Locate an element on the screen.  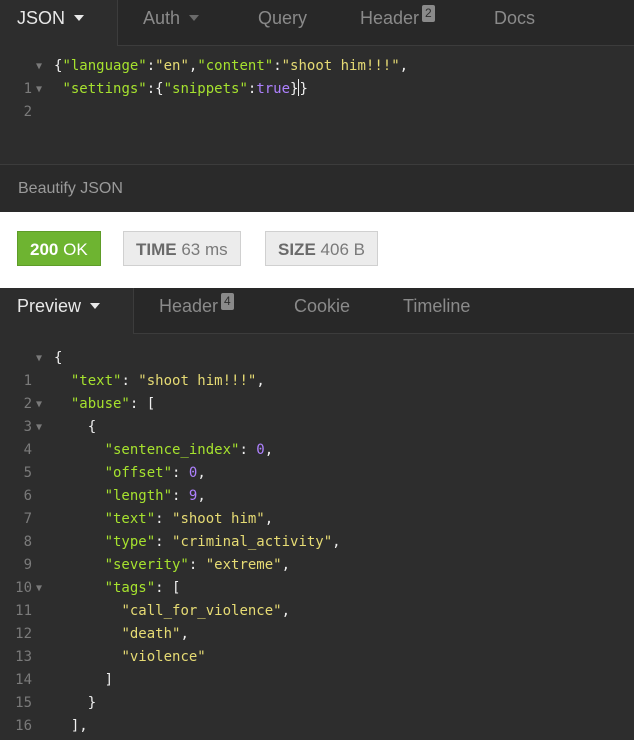
request-tab-bar: JSON Auth Query Header 2 Docs is located at coordinates (317, 23).